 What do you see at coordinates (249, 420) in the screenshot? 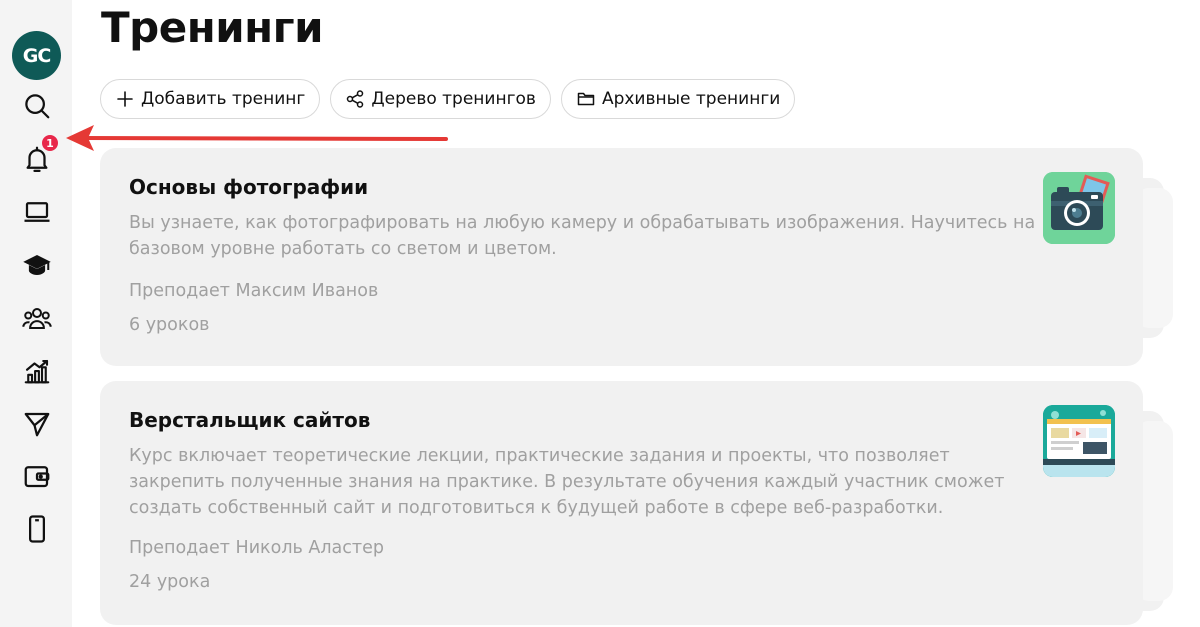
I see `training-title: Верстальщик сайтов` at bounding box center [249, 420].